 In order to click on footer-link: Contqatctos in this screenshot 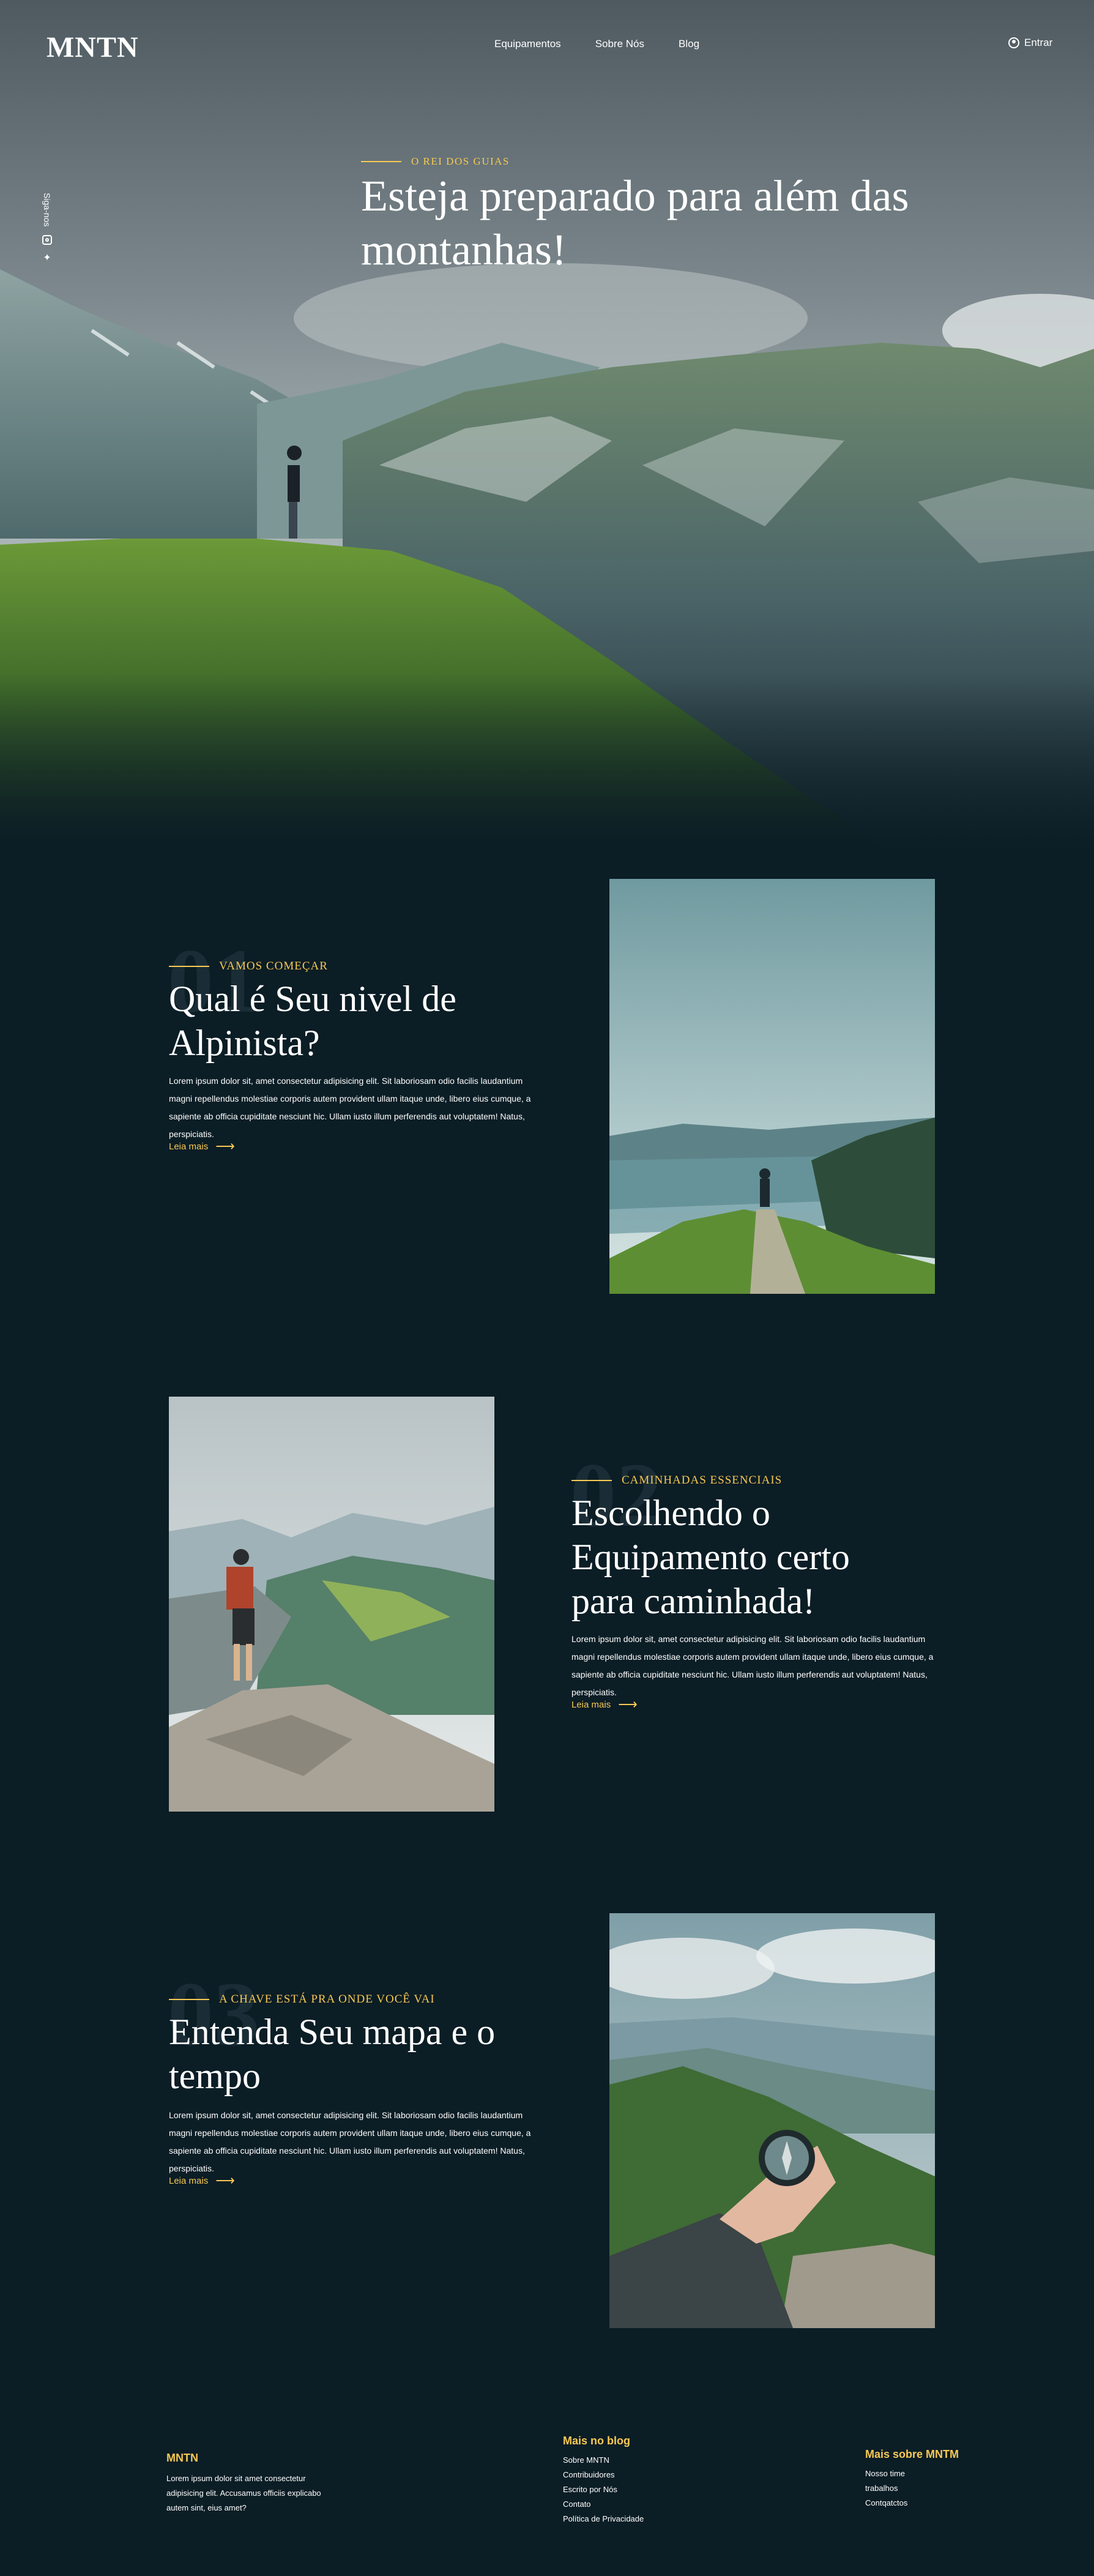, I will do `click(886, 2503)`.